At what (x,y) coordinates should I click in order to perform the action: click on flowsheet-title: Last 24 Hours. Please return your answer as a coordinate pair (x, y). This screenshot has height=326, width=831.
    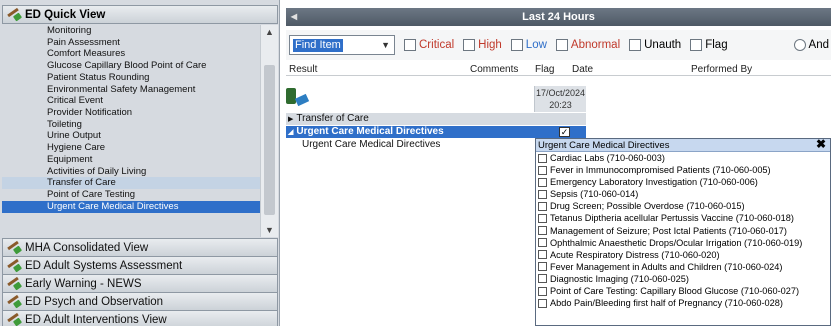
    Looking at the image, I should click on (558, 17).